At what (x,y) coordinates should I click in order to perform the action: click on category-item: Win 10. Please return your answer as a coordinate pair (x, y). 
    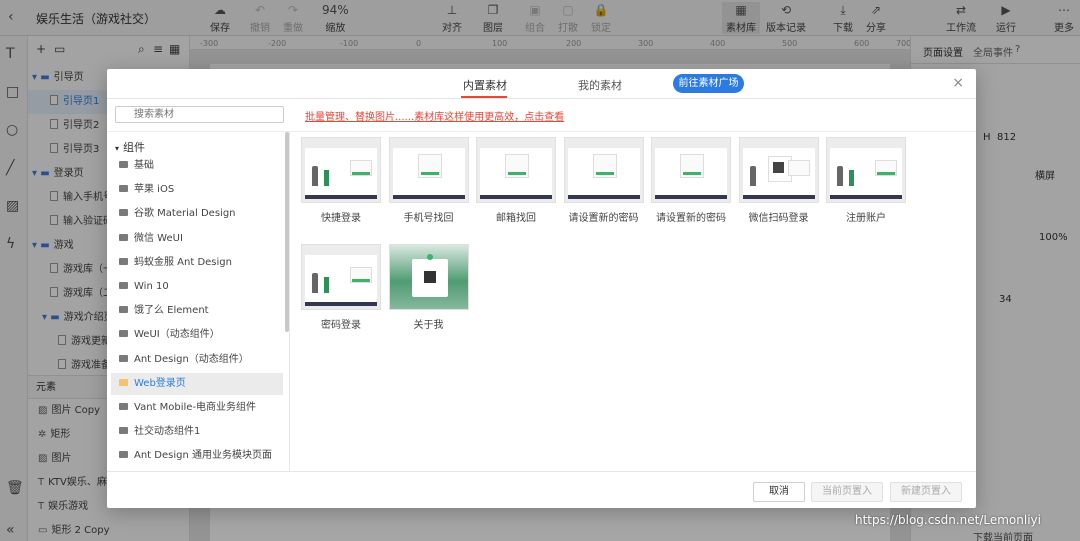
    Looking at the image, I should click on (197, 287).